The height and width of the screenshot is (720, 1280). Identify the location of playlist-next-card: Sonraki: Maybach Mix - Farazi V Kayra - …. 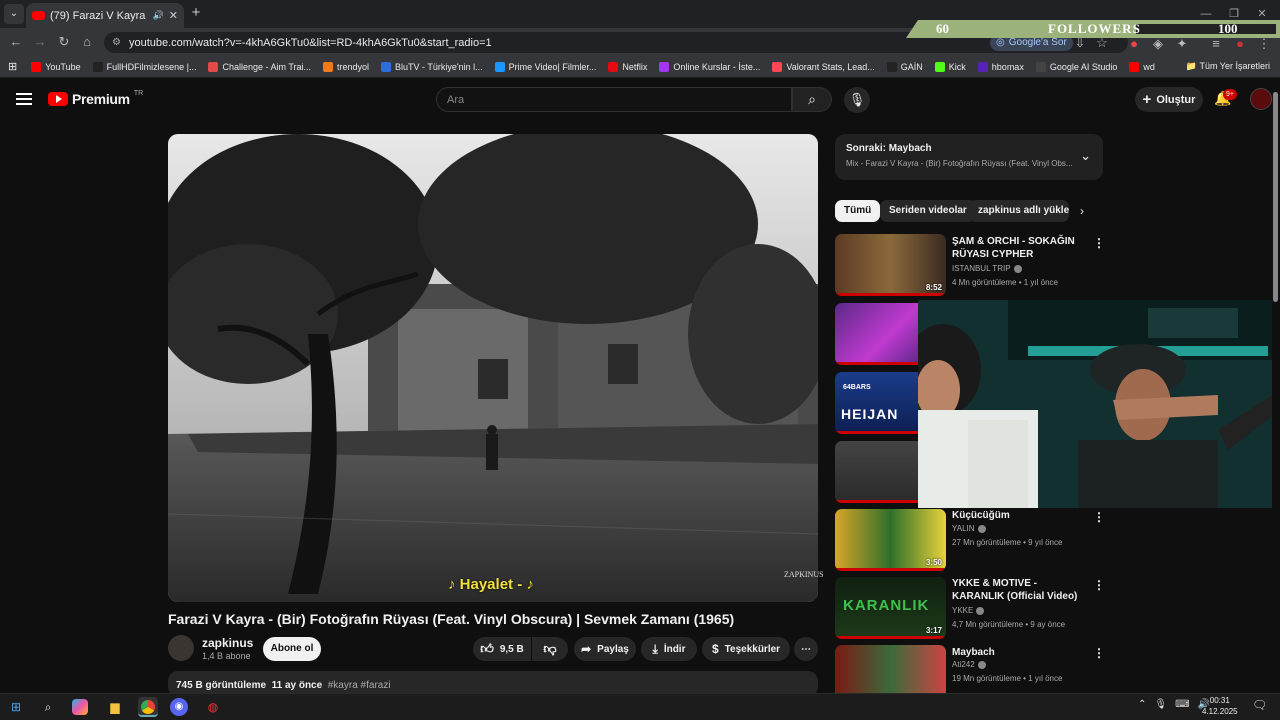
(969, 157).